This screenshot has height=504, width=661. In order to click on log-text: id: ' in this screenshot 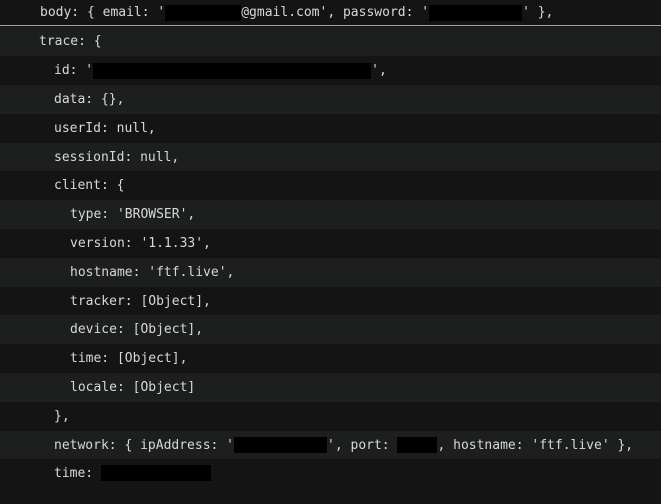, I will do `click(74, 70)`.